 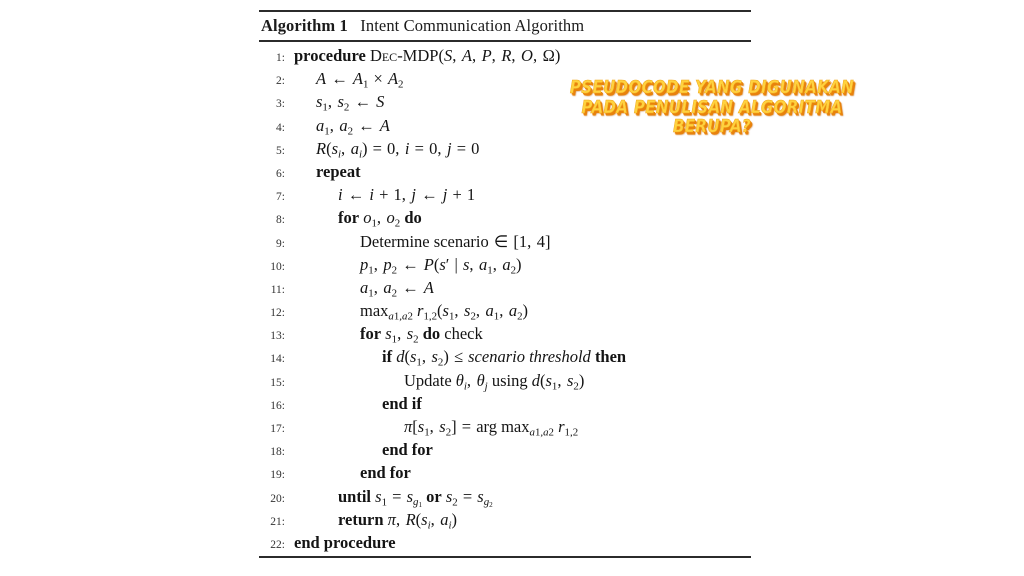 I want to click on line-number: 17, so click(x=272, y=429).